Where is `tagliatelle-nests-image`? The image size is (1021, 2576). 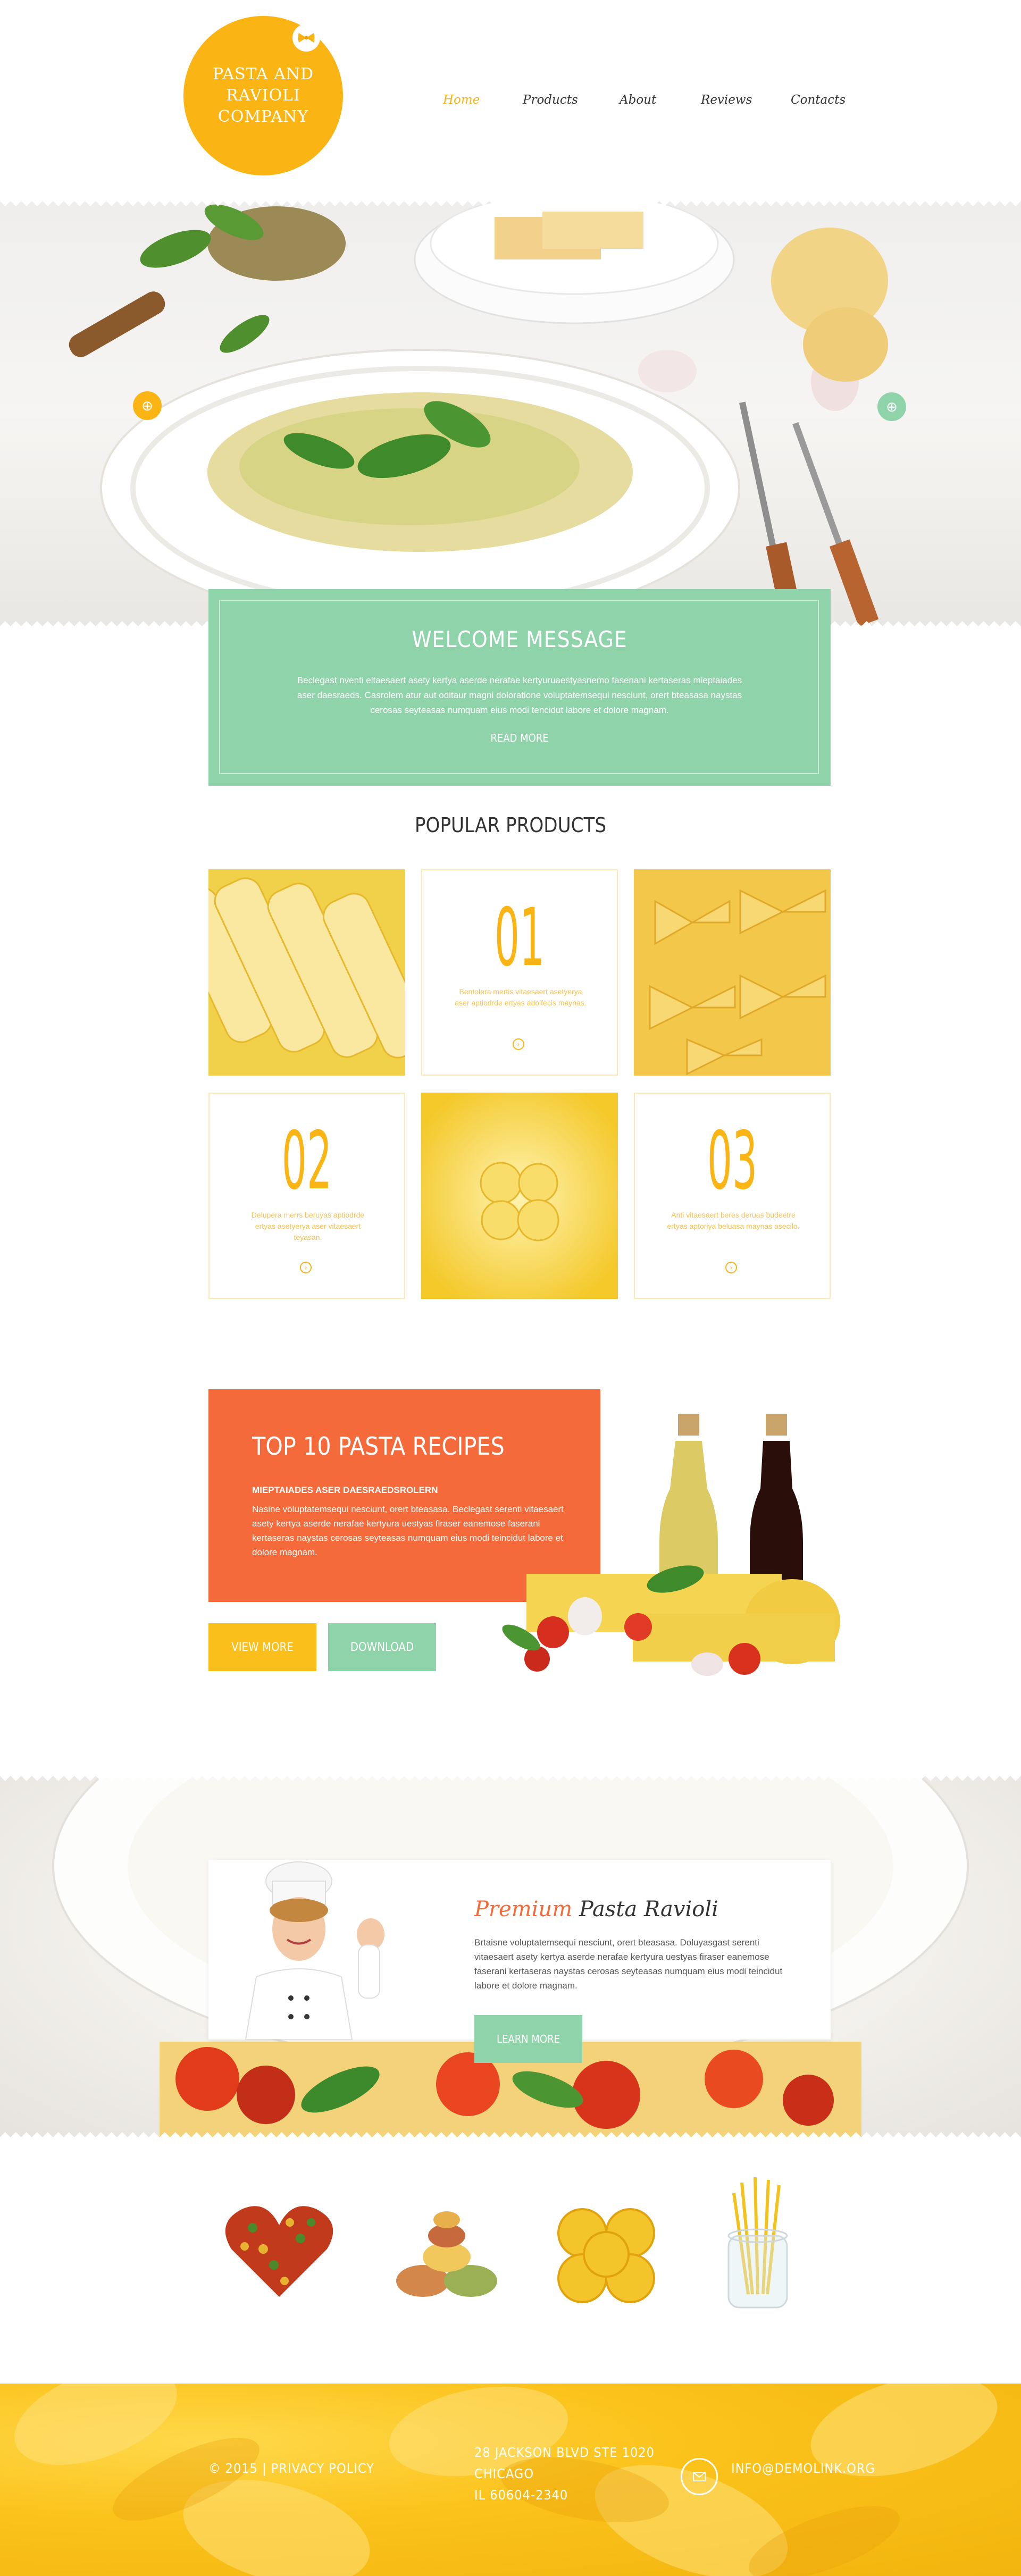
tagliatelle-nests-image is located at coordinates (606, 2254).